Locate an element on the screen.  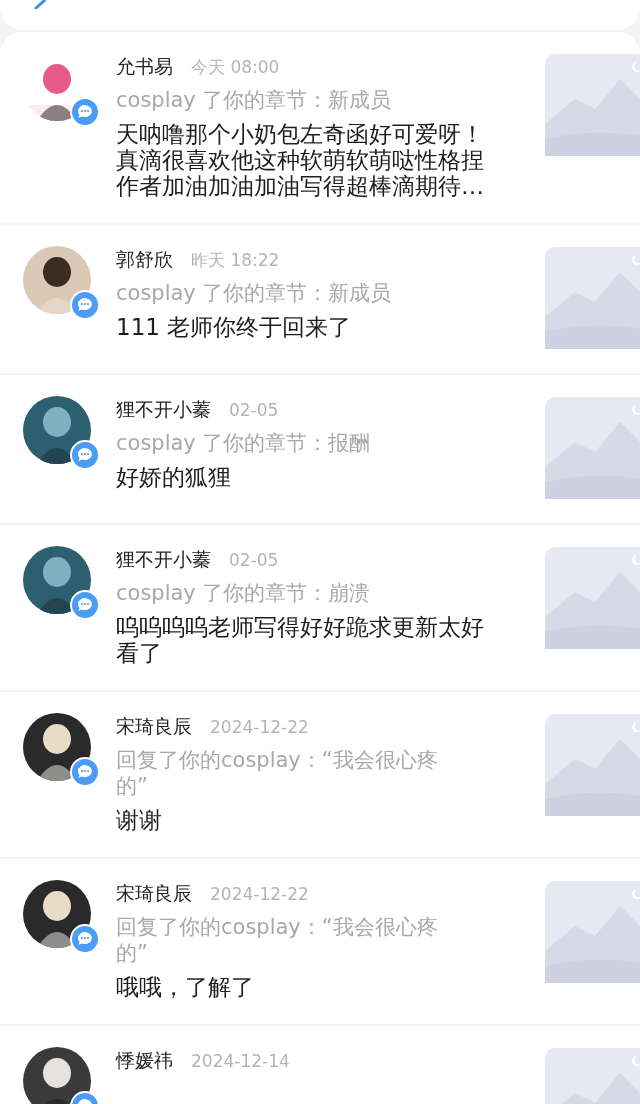
user-name: 郭舒欣 is located at coordinates (144, 260).